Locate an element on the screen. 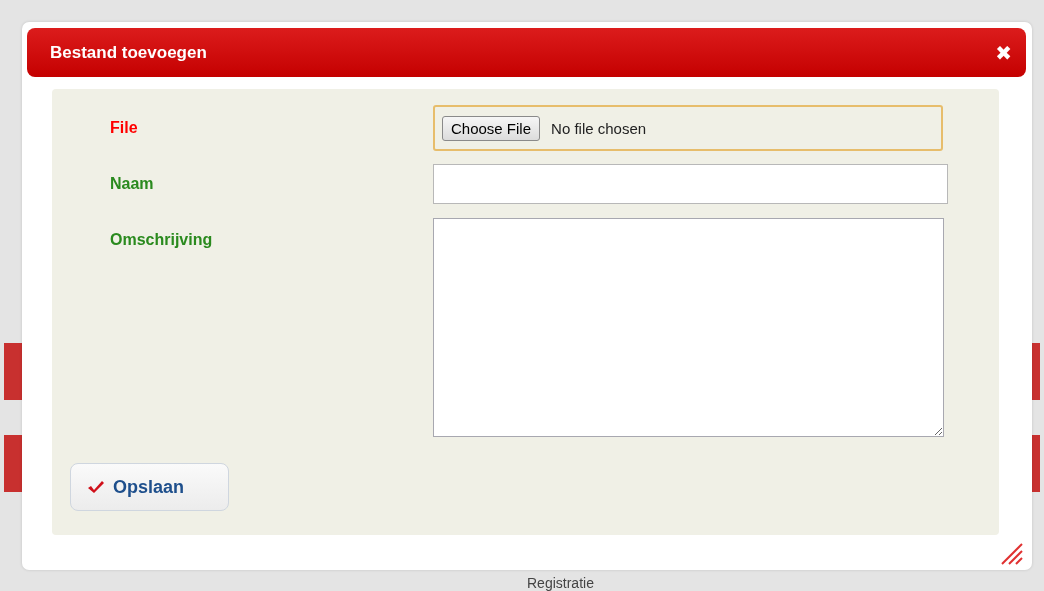 The height and width of the screenshot is (591, 1044). field-label: Omschrijving is located at coordinates (162, 240).